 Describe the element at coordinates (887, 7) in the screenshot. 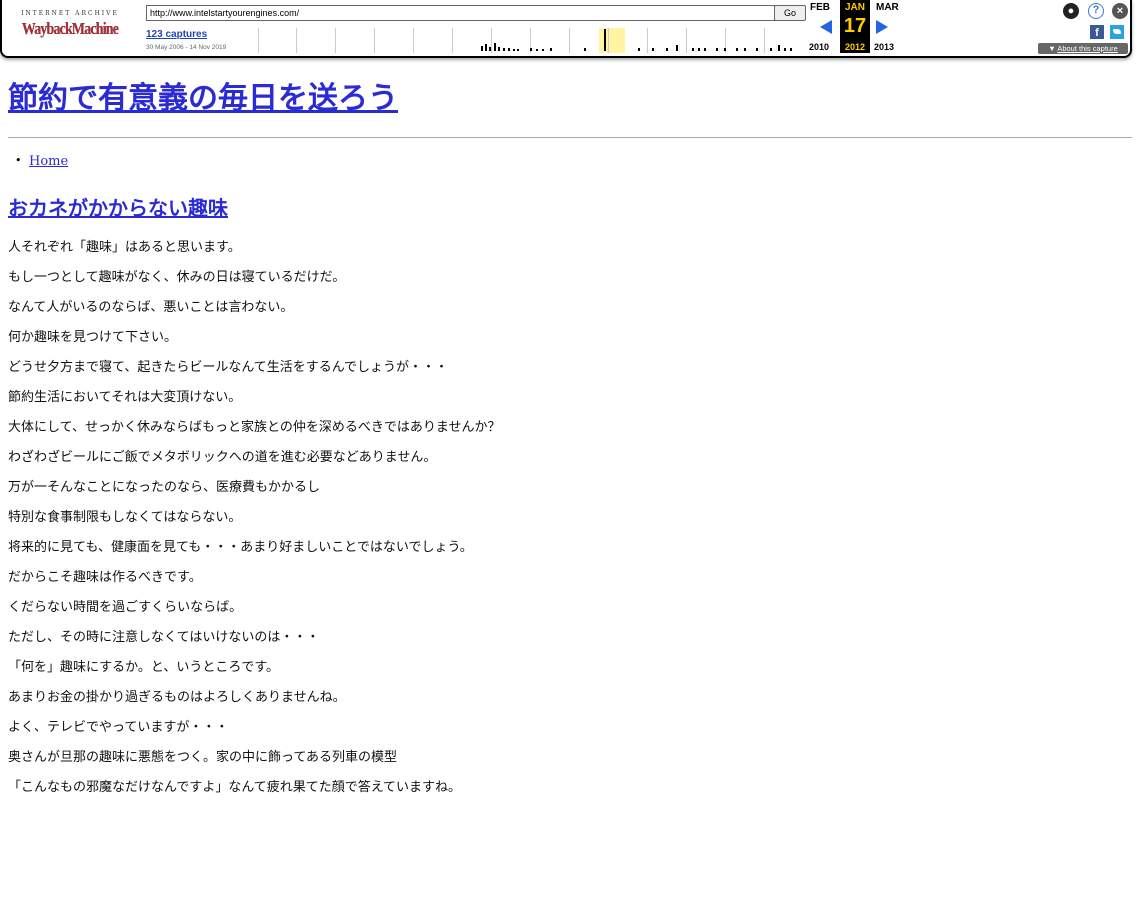

I see `next-month-link: MAR` at that location.